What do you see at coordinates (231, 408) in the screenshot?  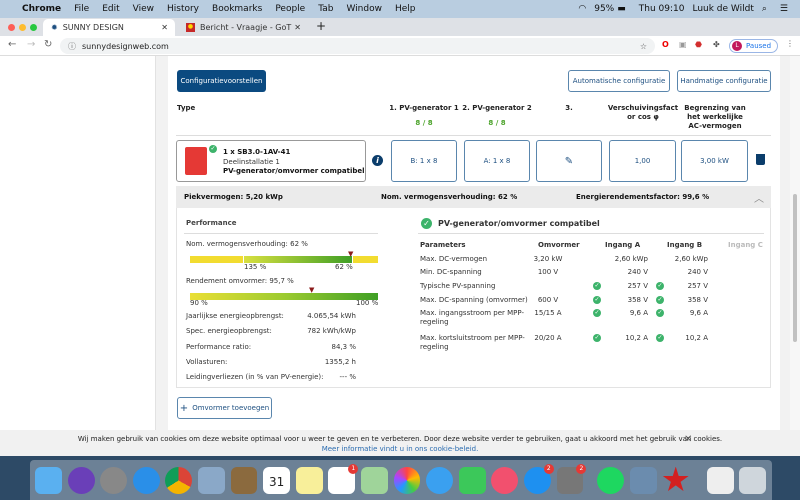 I see `add-inverter-label: Omvormer toevoegen` at bounding box center [231, 408].